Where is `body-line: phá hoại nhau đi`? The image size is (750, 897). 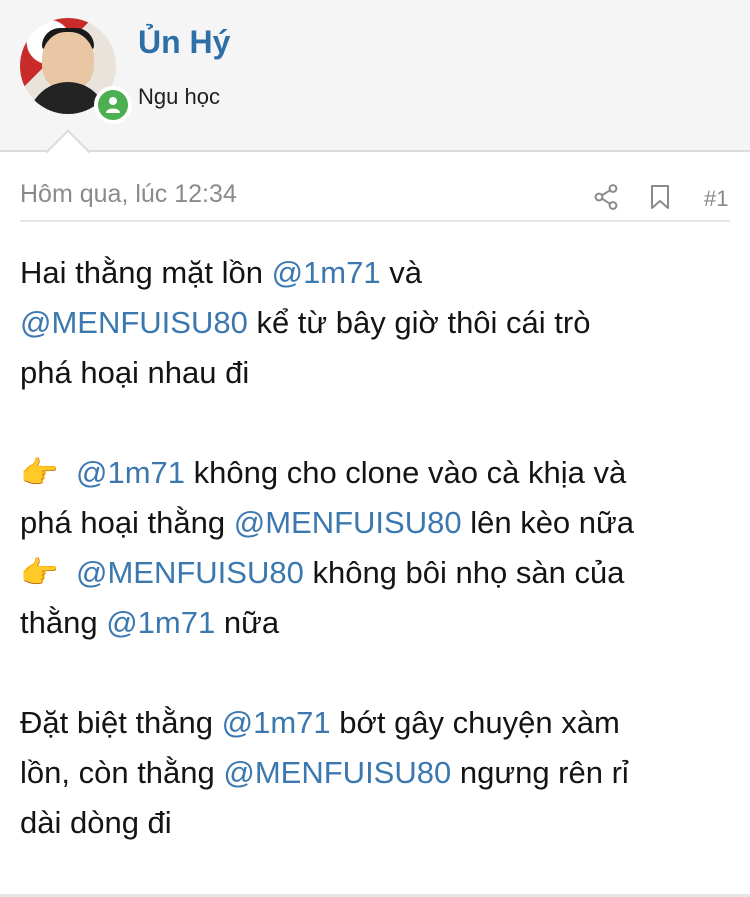 body-line: phá hoại nhau đi is located at coordinates (377, 373).